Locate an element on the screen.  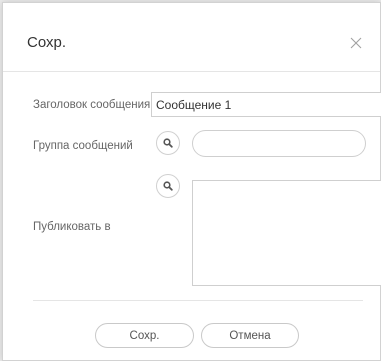
group-label: Группа сообщений is located at coordinates (83, 146).